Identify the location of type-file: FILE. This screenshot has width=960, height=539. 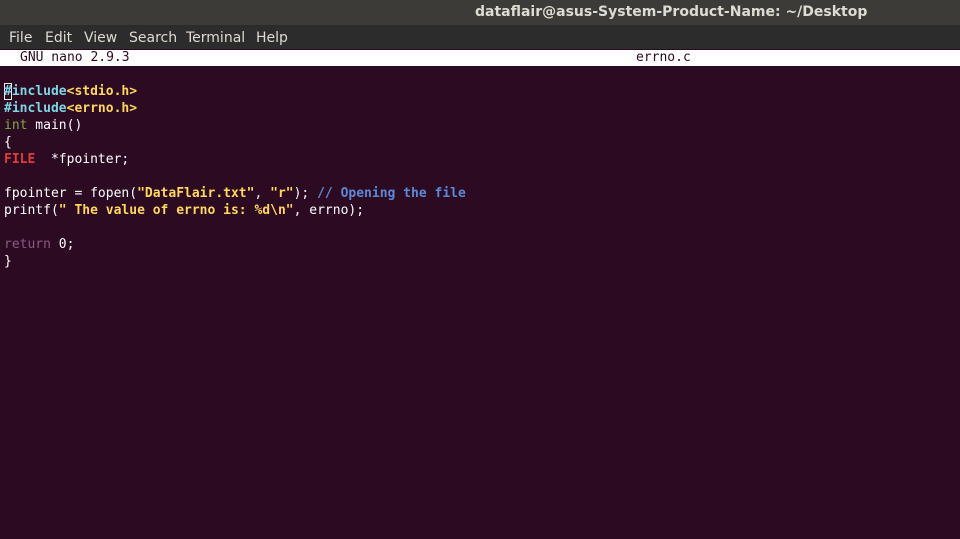
(20, 159).